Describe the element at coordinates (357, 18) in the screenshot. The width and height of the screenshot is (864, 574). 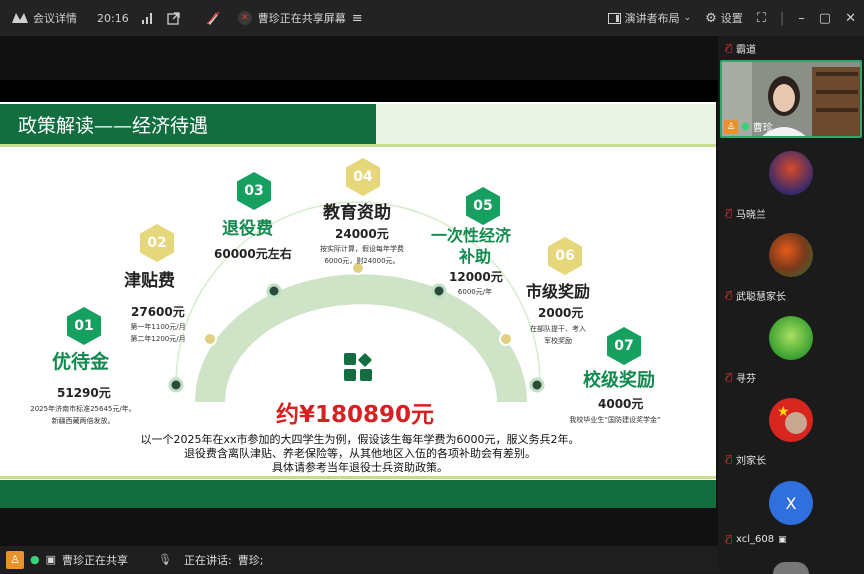
I see `menu-lines-icon: ≡` at that location.